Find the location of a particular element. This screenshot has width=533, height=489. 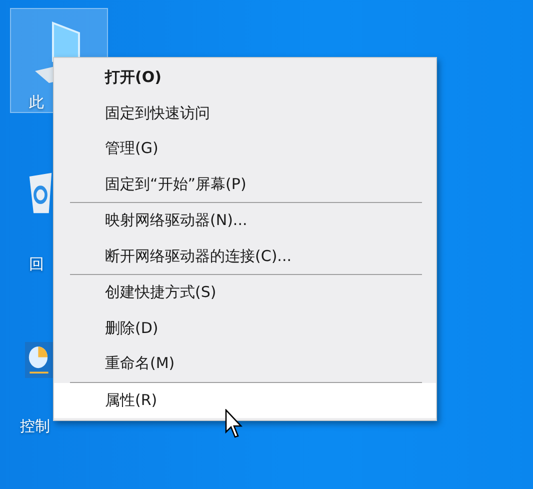

icon-label: 控制 is located at coordinates (35, 426).